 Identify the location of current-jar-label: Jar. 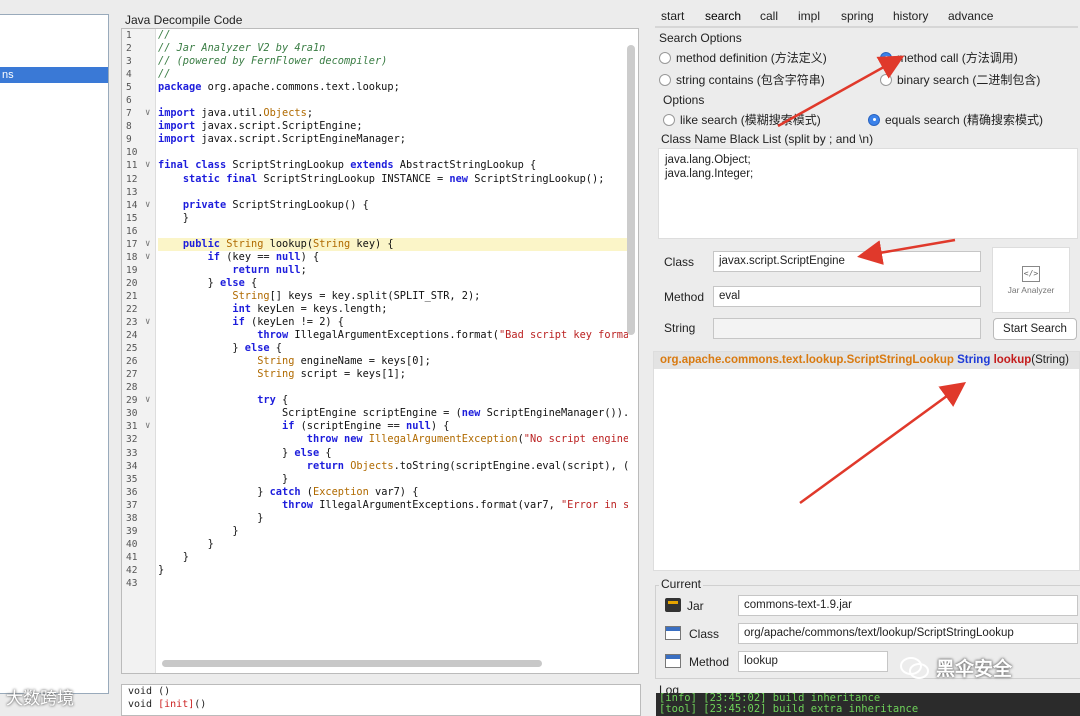
(695, 606).